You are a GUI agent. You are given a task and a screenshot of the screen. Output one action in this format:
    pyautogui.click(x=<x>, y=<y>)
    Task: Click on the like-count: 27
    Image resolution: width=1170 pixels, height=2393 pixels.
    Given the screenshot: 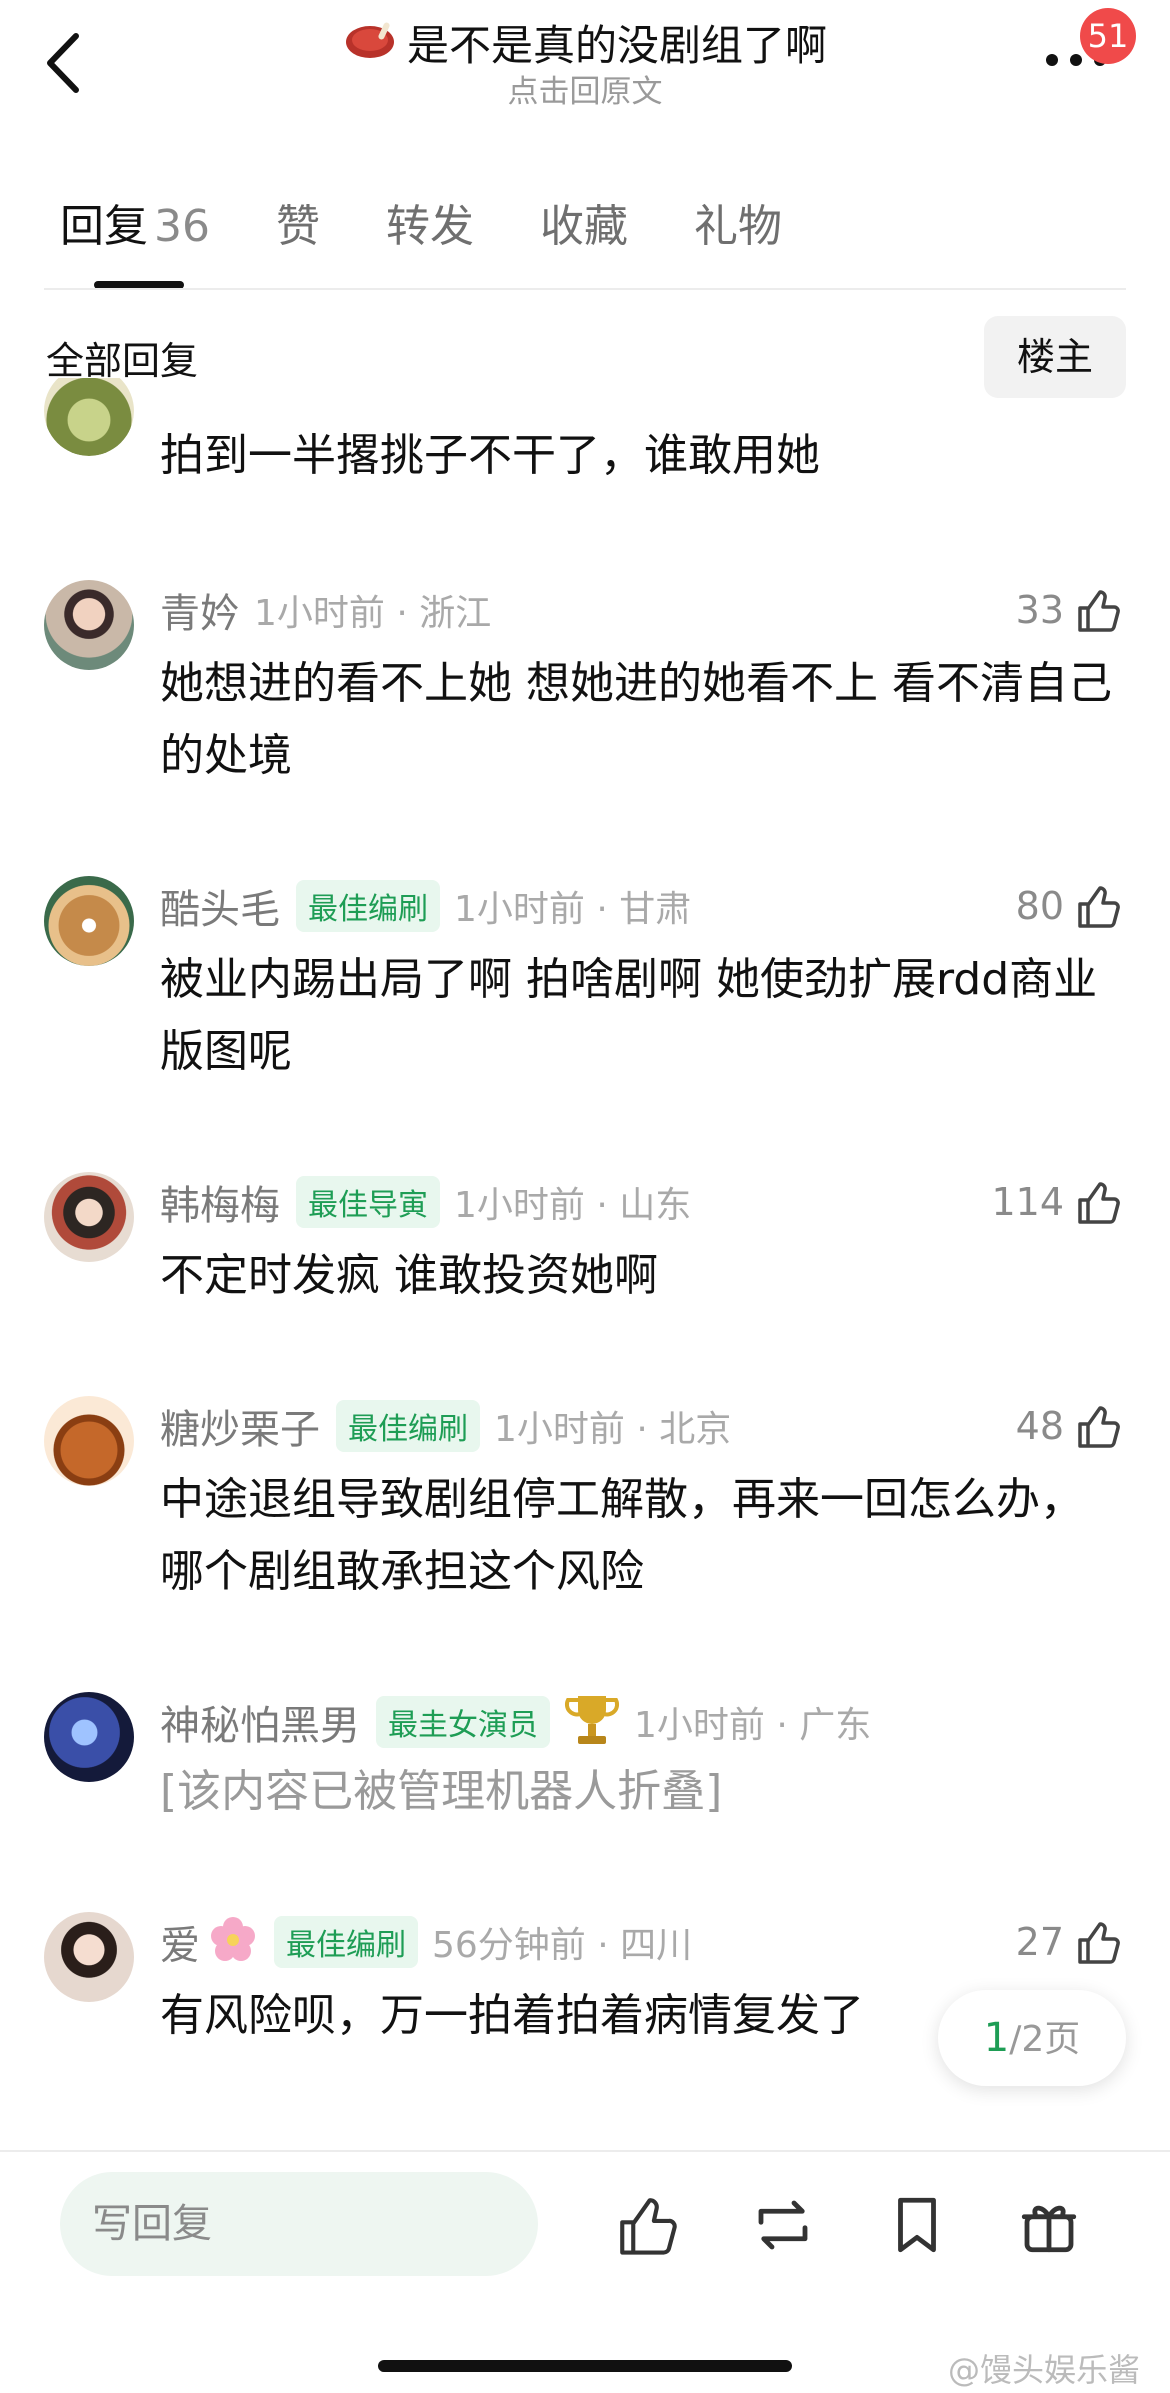 What is the action you would take?
    pyautogui.click(x=1039, y=1942)
    